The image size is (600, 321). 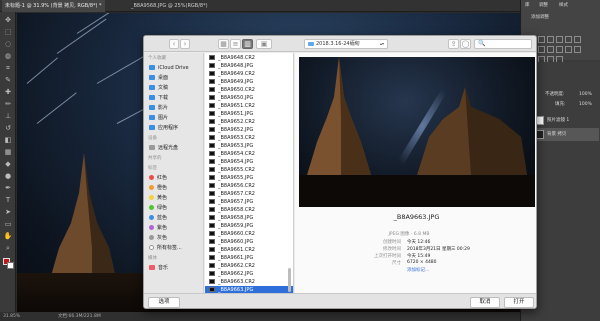 I want to click on search-input: 🔍, so click(x=503, y=44).